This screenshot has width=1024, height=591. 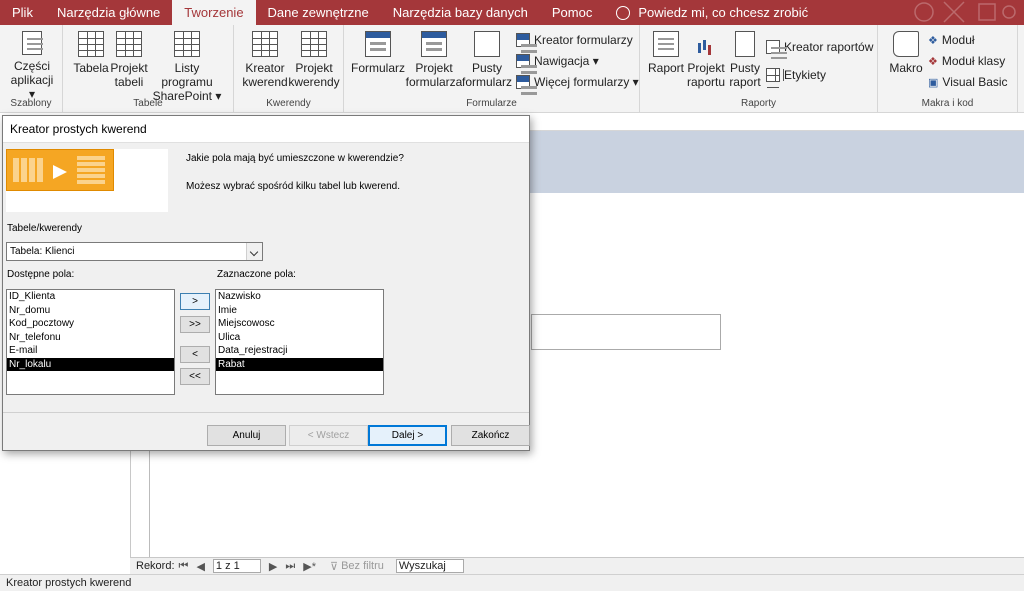 What do you see at coordinates (745, 60) in the screenshot?
I see `pusty-raport-button: Pusty raport` at bounding box center [745, 60].